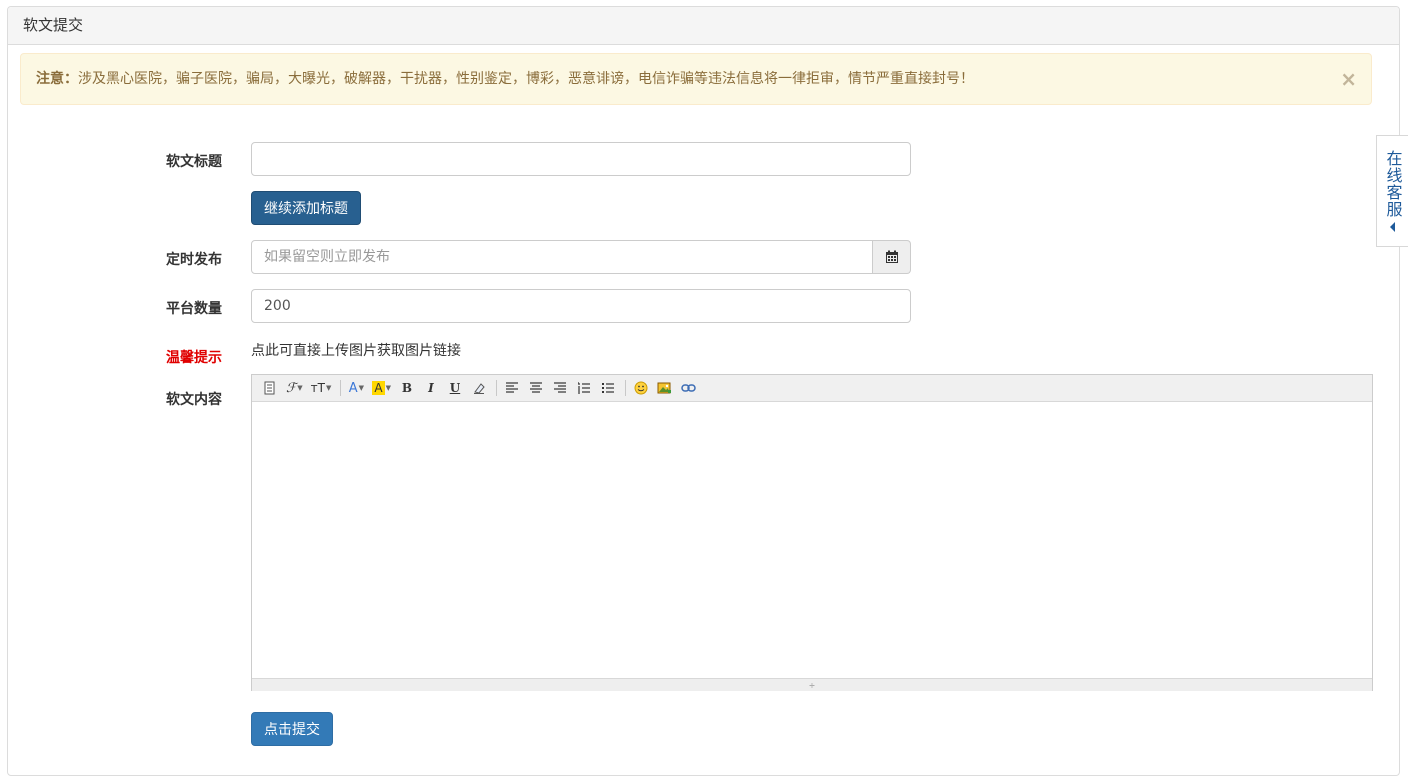  I want to click on title-input, so click(581, 159).